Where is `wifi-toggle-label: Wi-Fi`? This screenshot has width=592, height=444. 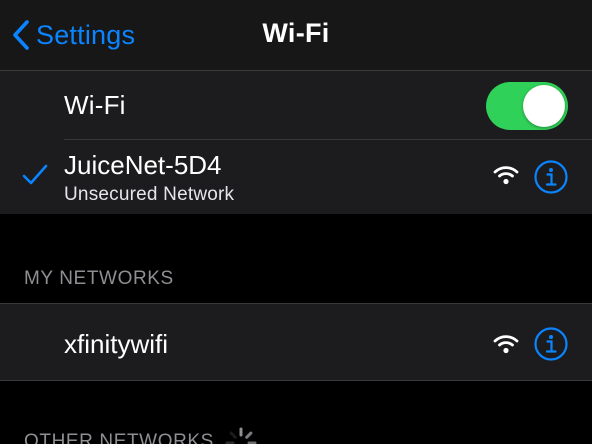 wifi-toggle-label: Wi-Fi is located at coordinates (95, 105).